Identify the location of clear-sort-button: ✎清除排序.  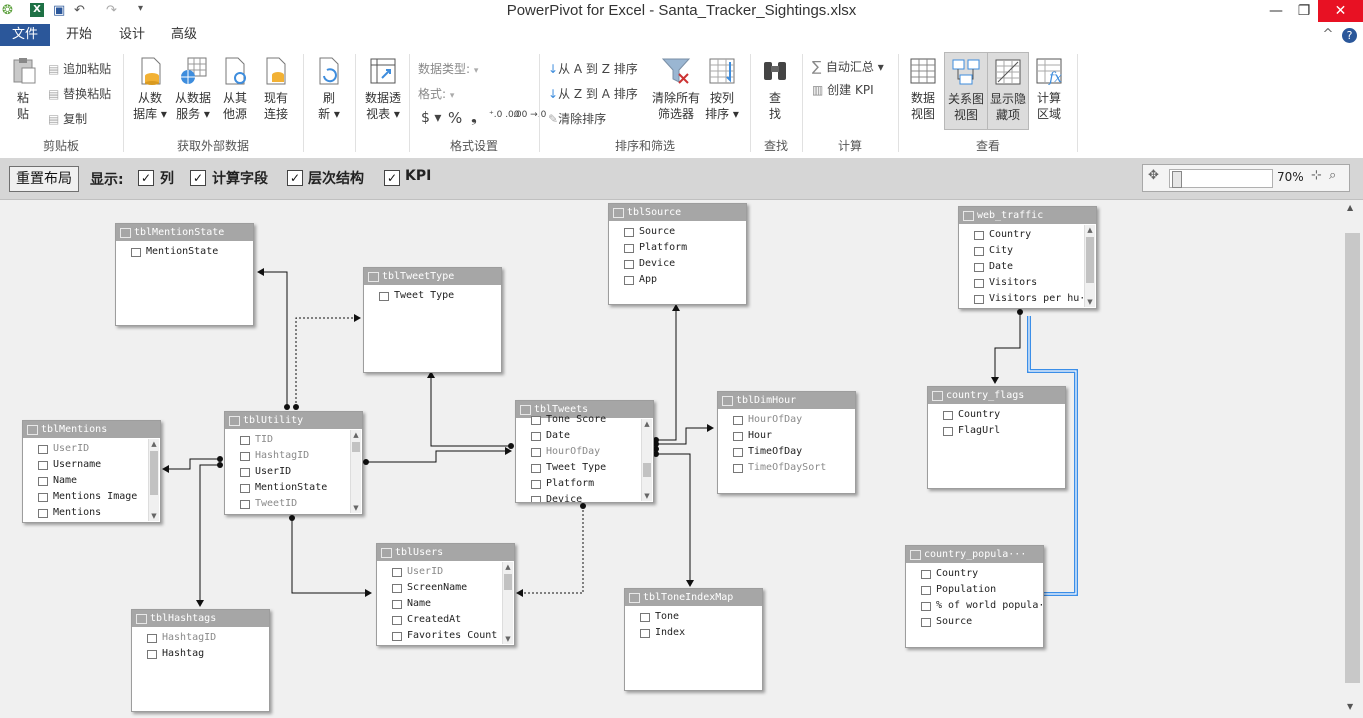
(577, 118).